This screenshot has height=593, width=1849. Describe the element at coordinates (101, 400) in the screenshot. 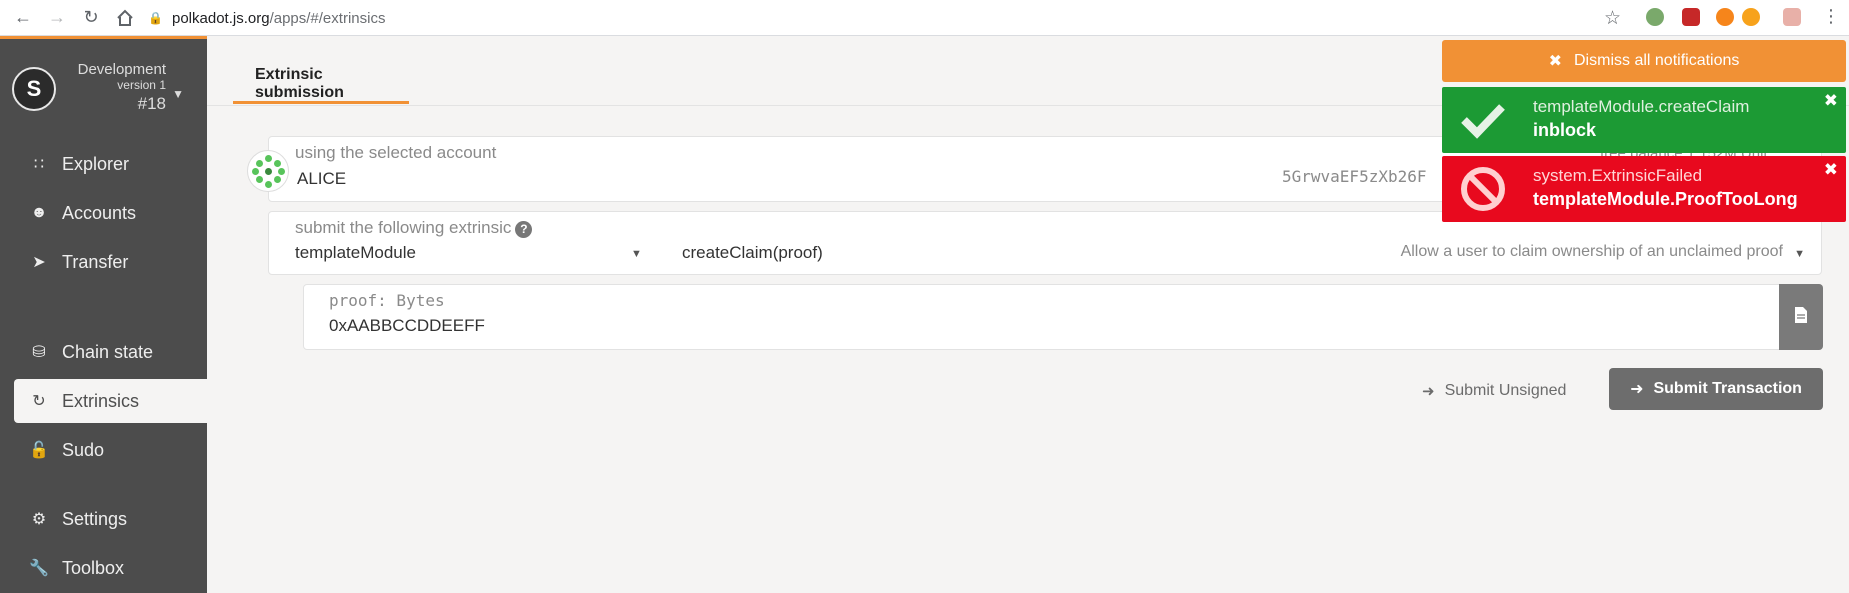

I see `sidebar-item-label: Extrinsics` at that location.